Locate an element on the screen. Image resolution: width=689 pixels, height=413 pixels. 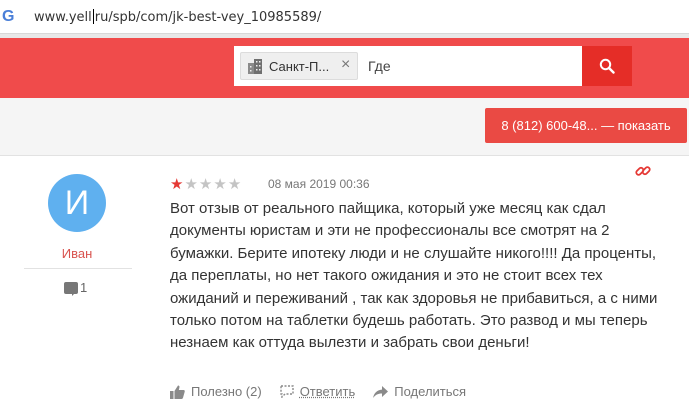
review-date: 08 мая 2019 00:36 is located at coordinates (319, 184).